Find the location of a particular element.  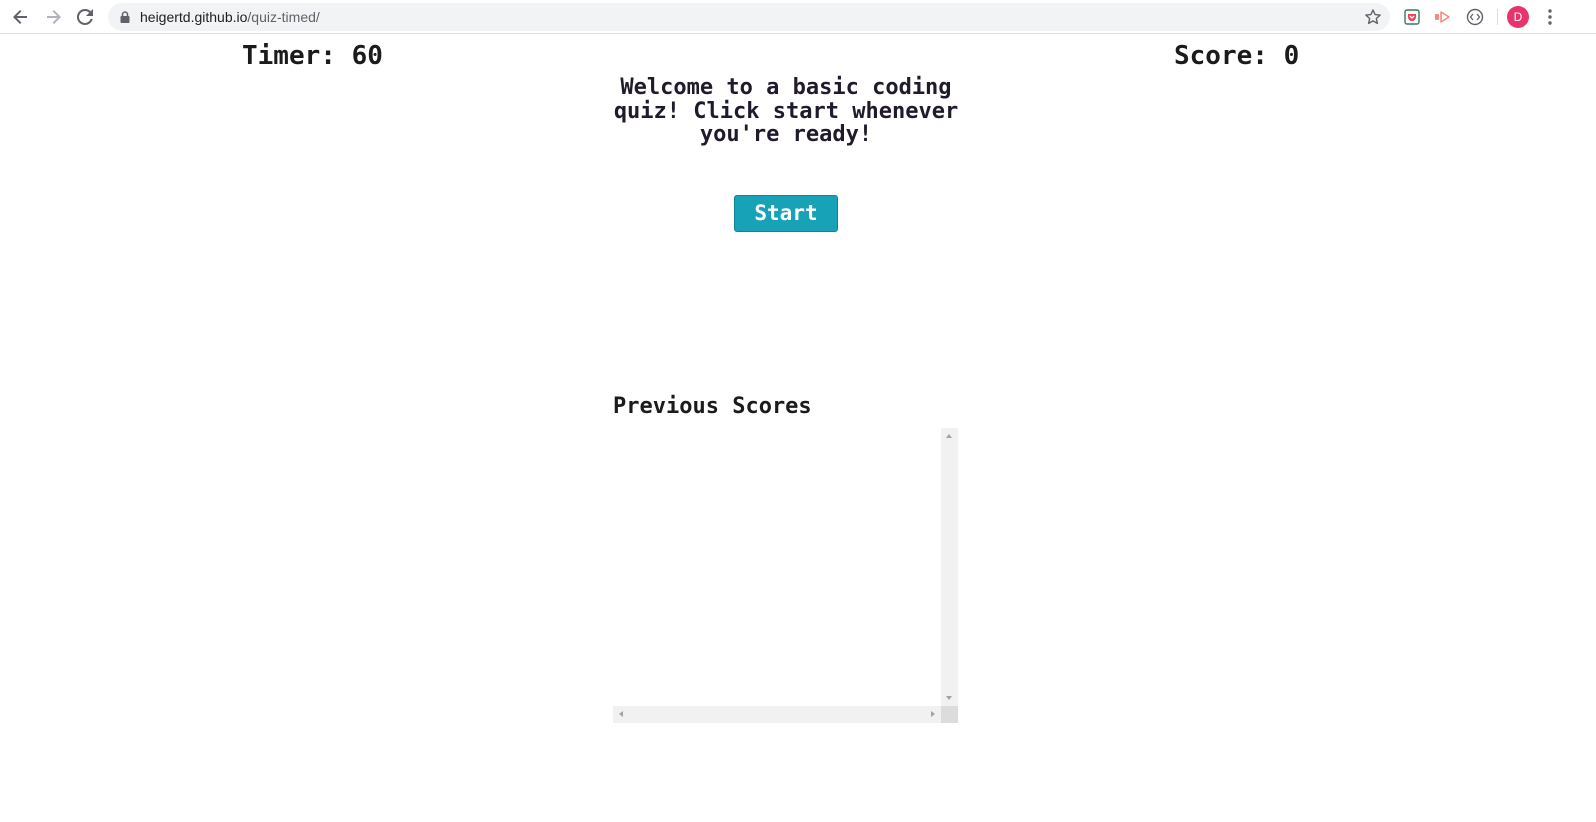

scroll-down-arrow-icon is located at coordinates (949, 698).